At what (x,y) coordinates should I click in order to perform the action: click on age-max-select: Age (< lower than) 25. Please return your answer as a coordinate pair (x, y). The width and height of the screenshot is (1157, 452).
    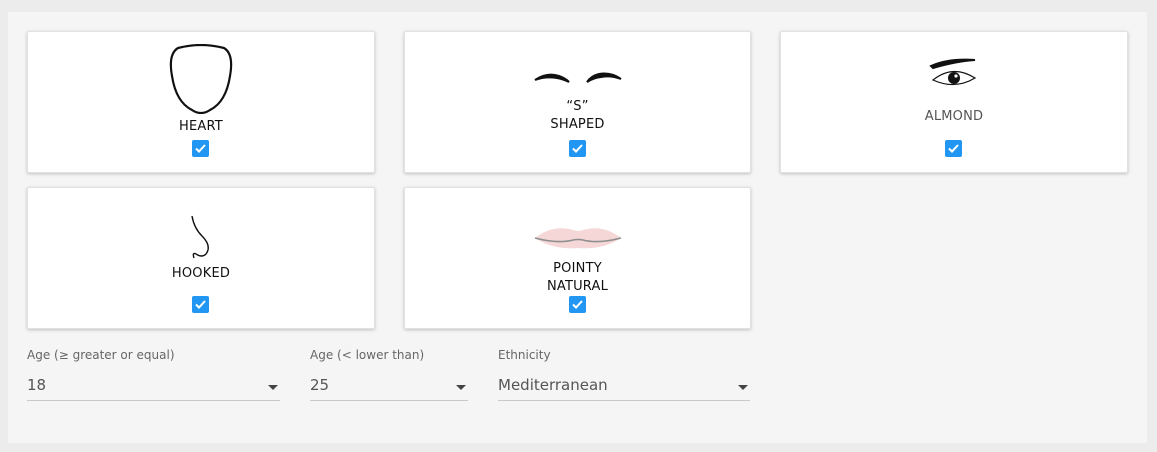
    Looking at the image, I should click on (389, 378).